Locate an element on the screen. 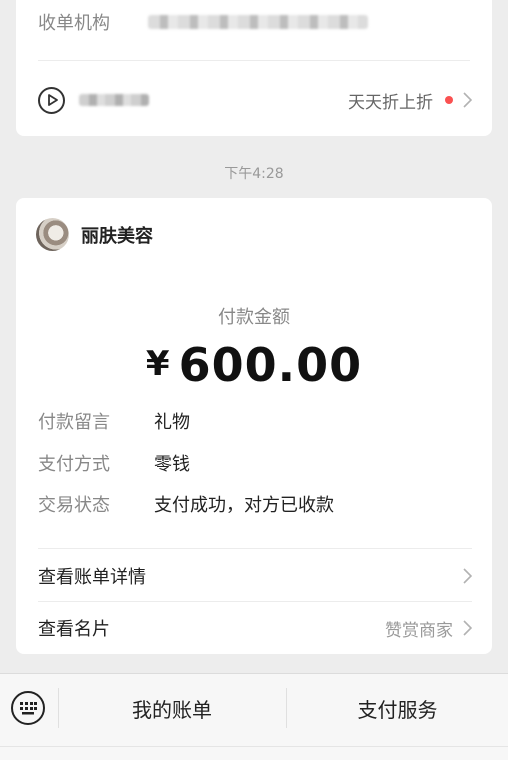  link-label: 查看名片 is located at coordinates (74, 629).